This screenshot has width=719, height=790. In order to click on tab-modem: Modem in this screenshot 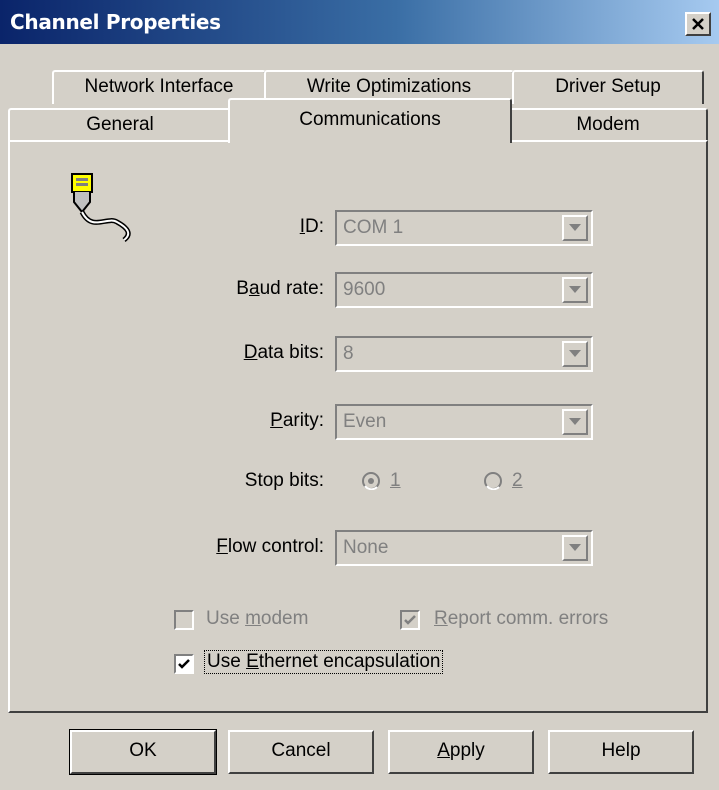, I will do `click(608, 125)`.